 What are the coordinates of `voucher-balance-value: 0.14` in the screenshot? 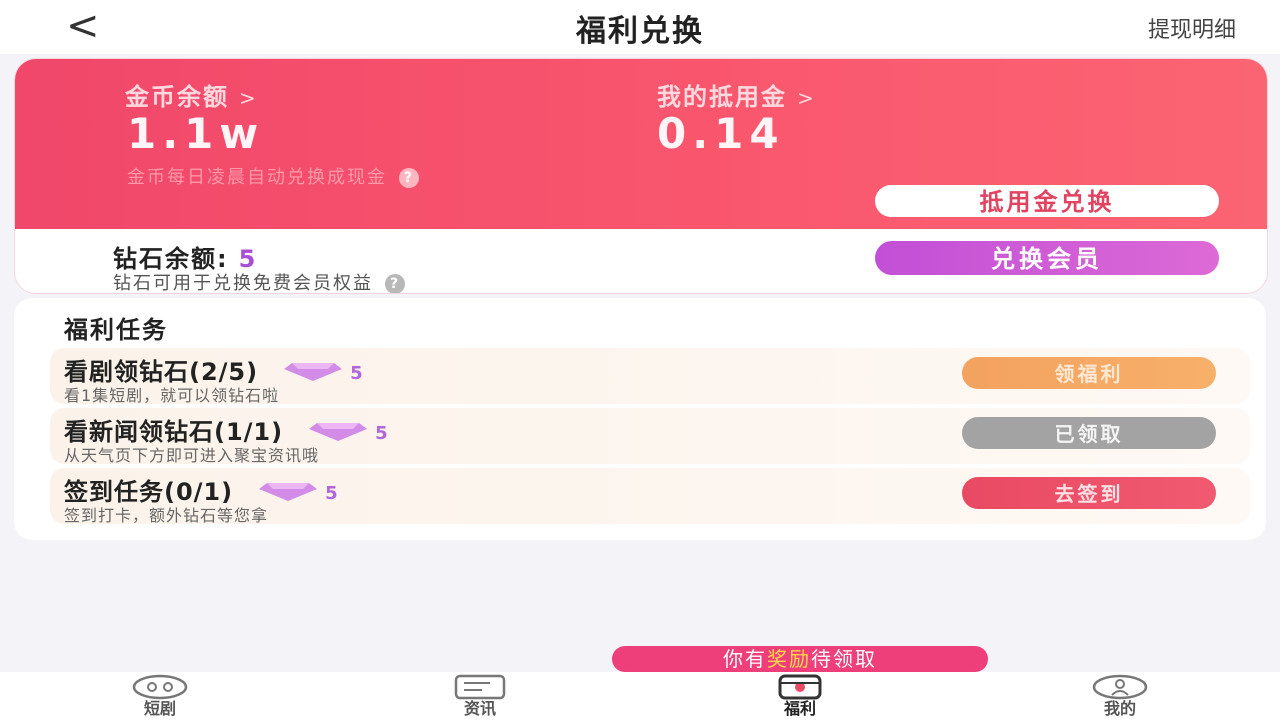 It's located at (721, 133).